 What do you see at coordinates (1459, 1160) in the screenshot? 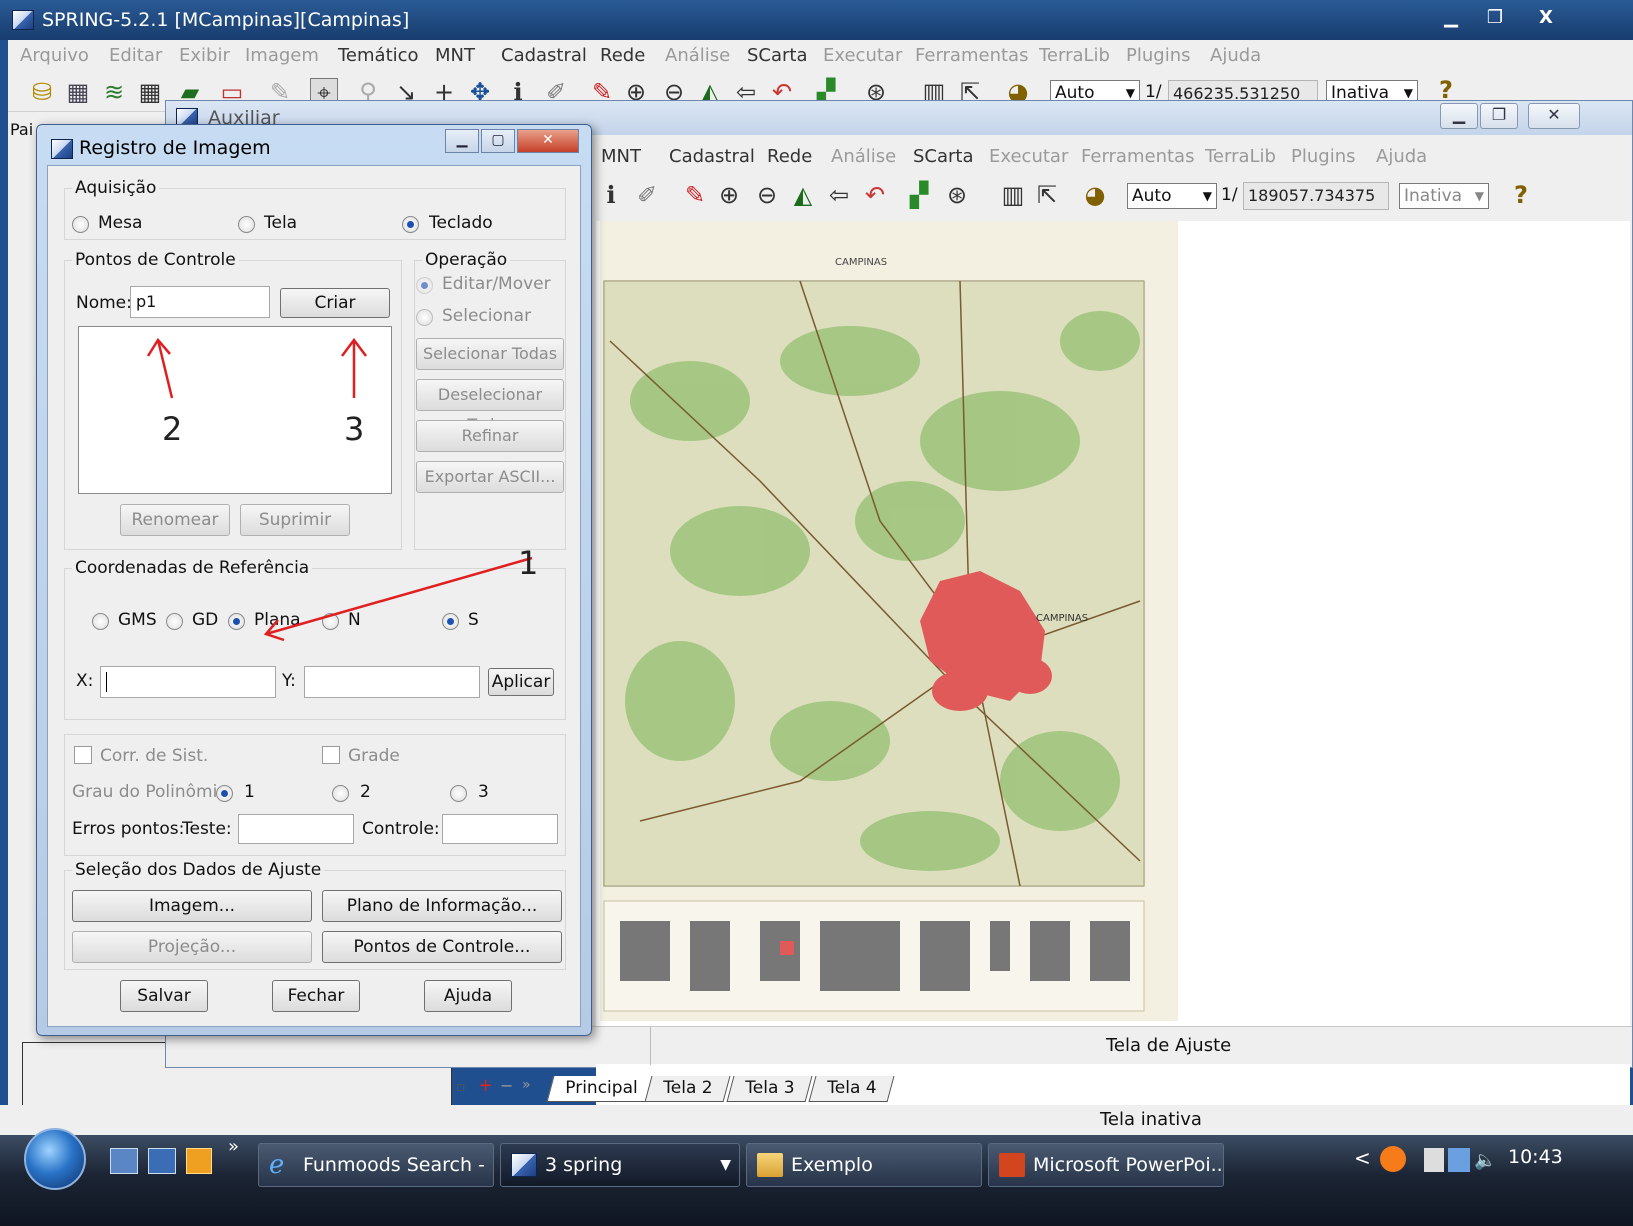
I see `network-icon` at bounding box center [1459, 1160].